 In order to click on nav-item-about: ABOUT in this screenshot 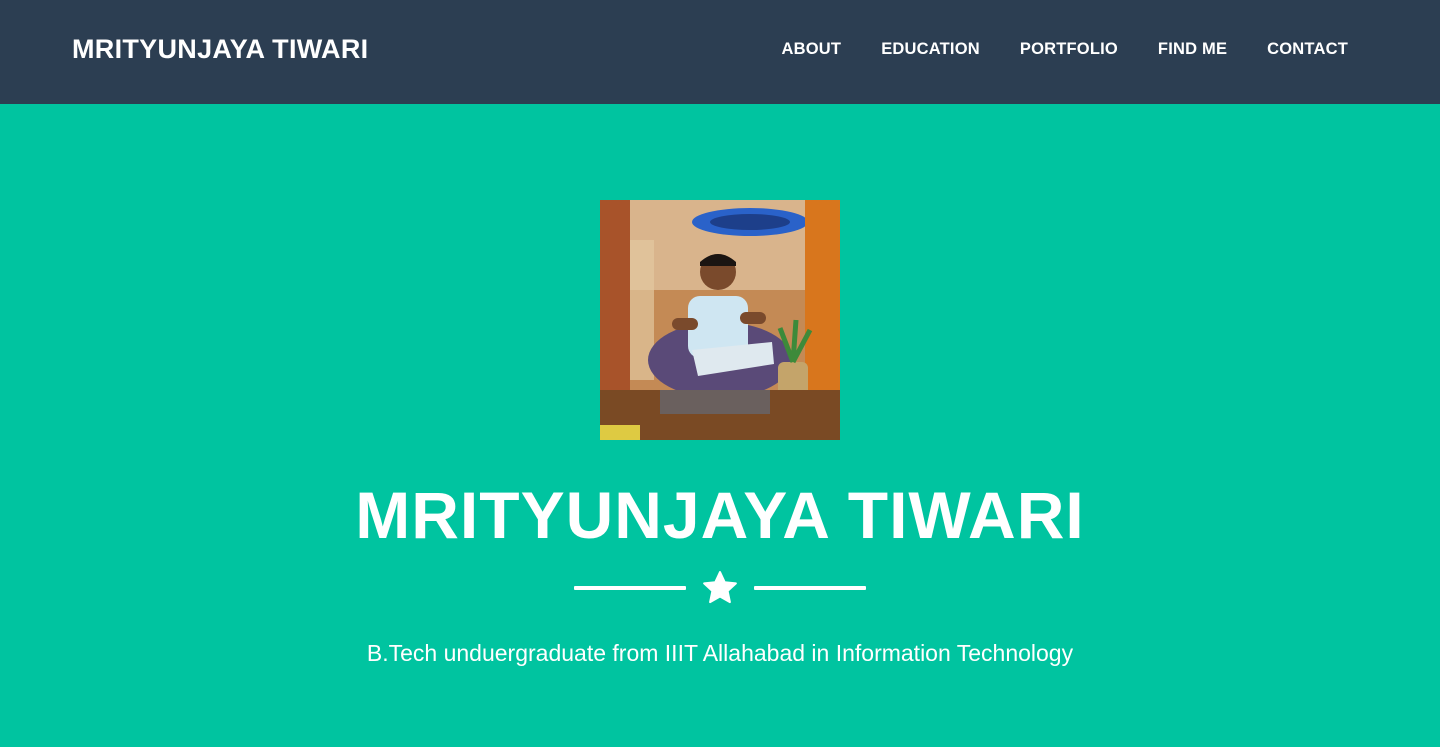, I will do `click(812, 49)`.